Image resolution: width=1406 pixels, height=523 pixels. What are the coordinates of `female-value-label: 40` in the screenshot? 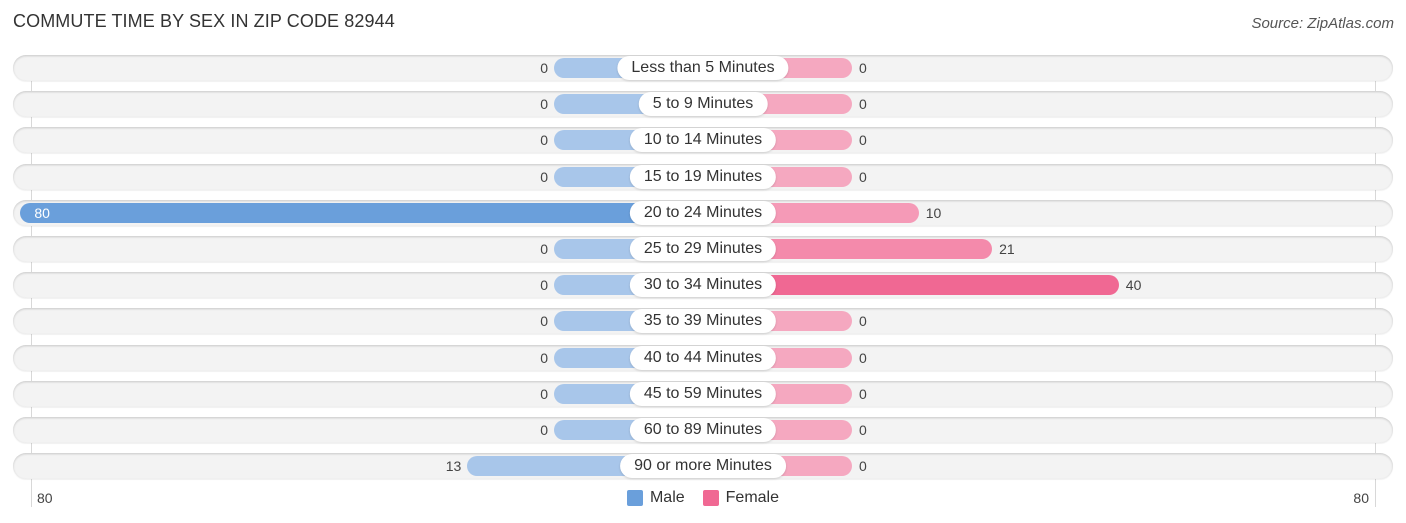 It's located at (1133, 285).